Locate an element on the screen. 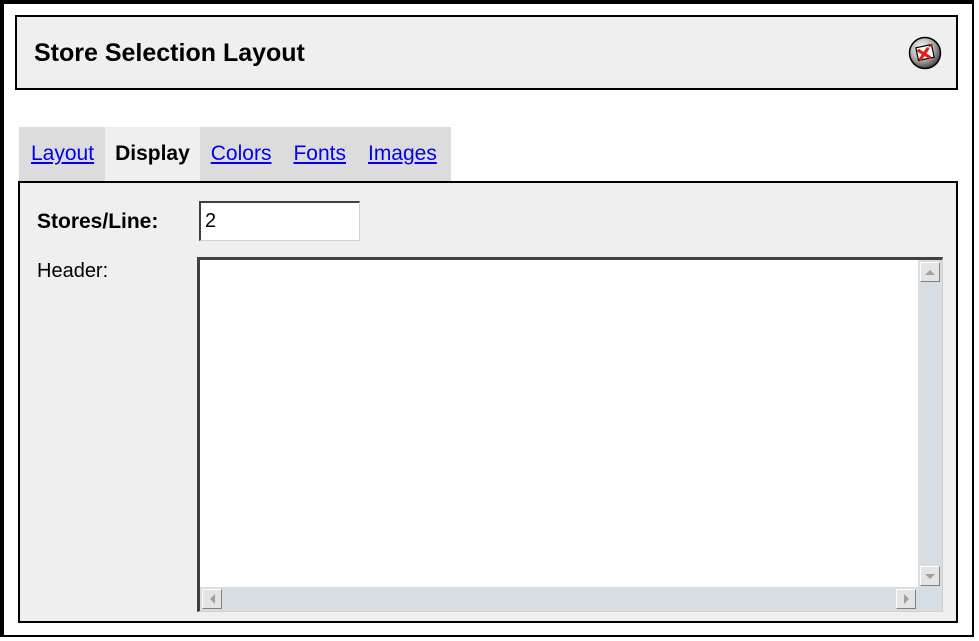 Image resolution: width=979 pixels, height=641 pixels. tab-colors-link: Colors is located at coordinates (241, 154).